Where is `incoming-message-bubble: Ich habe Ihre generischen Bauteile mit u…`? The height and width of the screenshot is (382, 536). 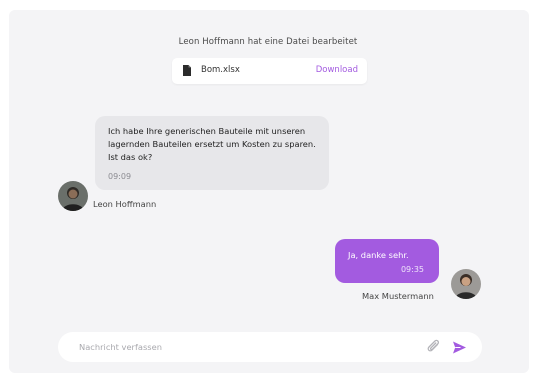 incoming-message-bubble: Ich habe Ihre generischen Bauteile mit u… is located at coordinates (212, 153).